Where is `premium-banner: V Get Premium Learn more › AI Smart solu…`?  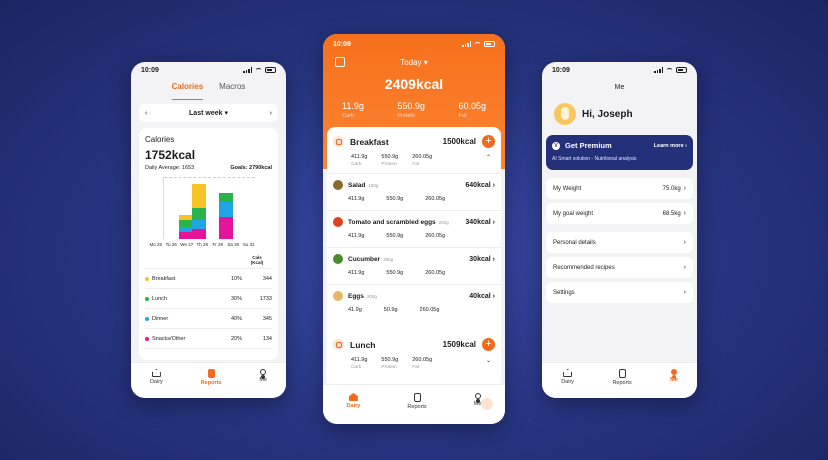 premium-banner: V Get Premium Learn more › AI Smart solu… is located at coordinates (619, 152).